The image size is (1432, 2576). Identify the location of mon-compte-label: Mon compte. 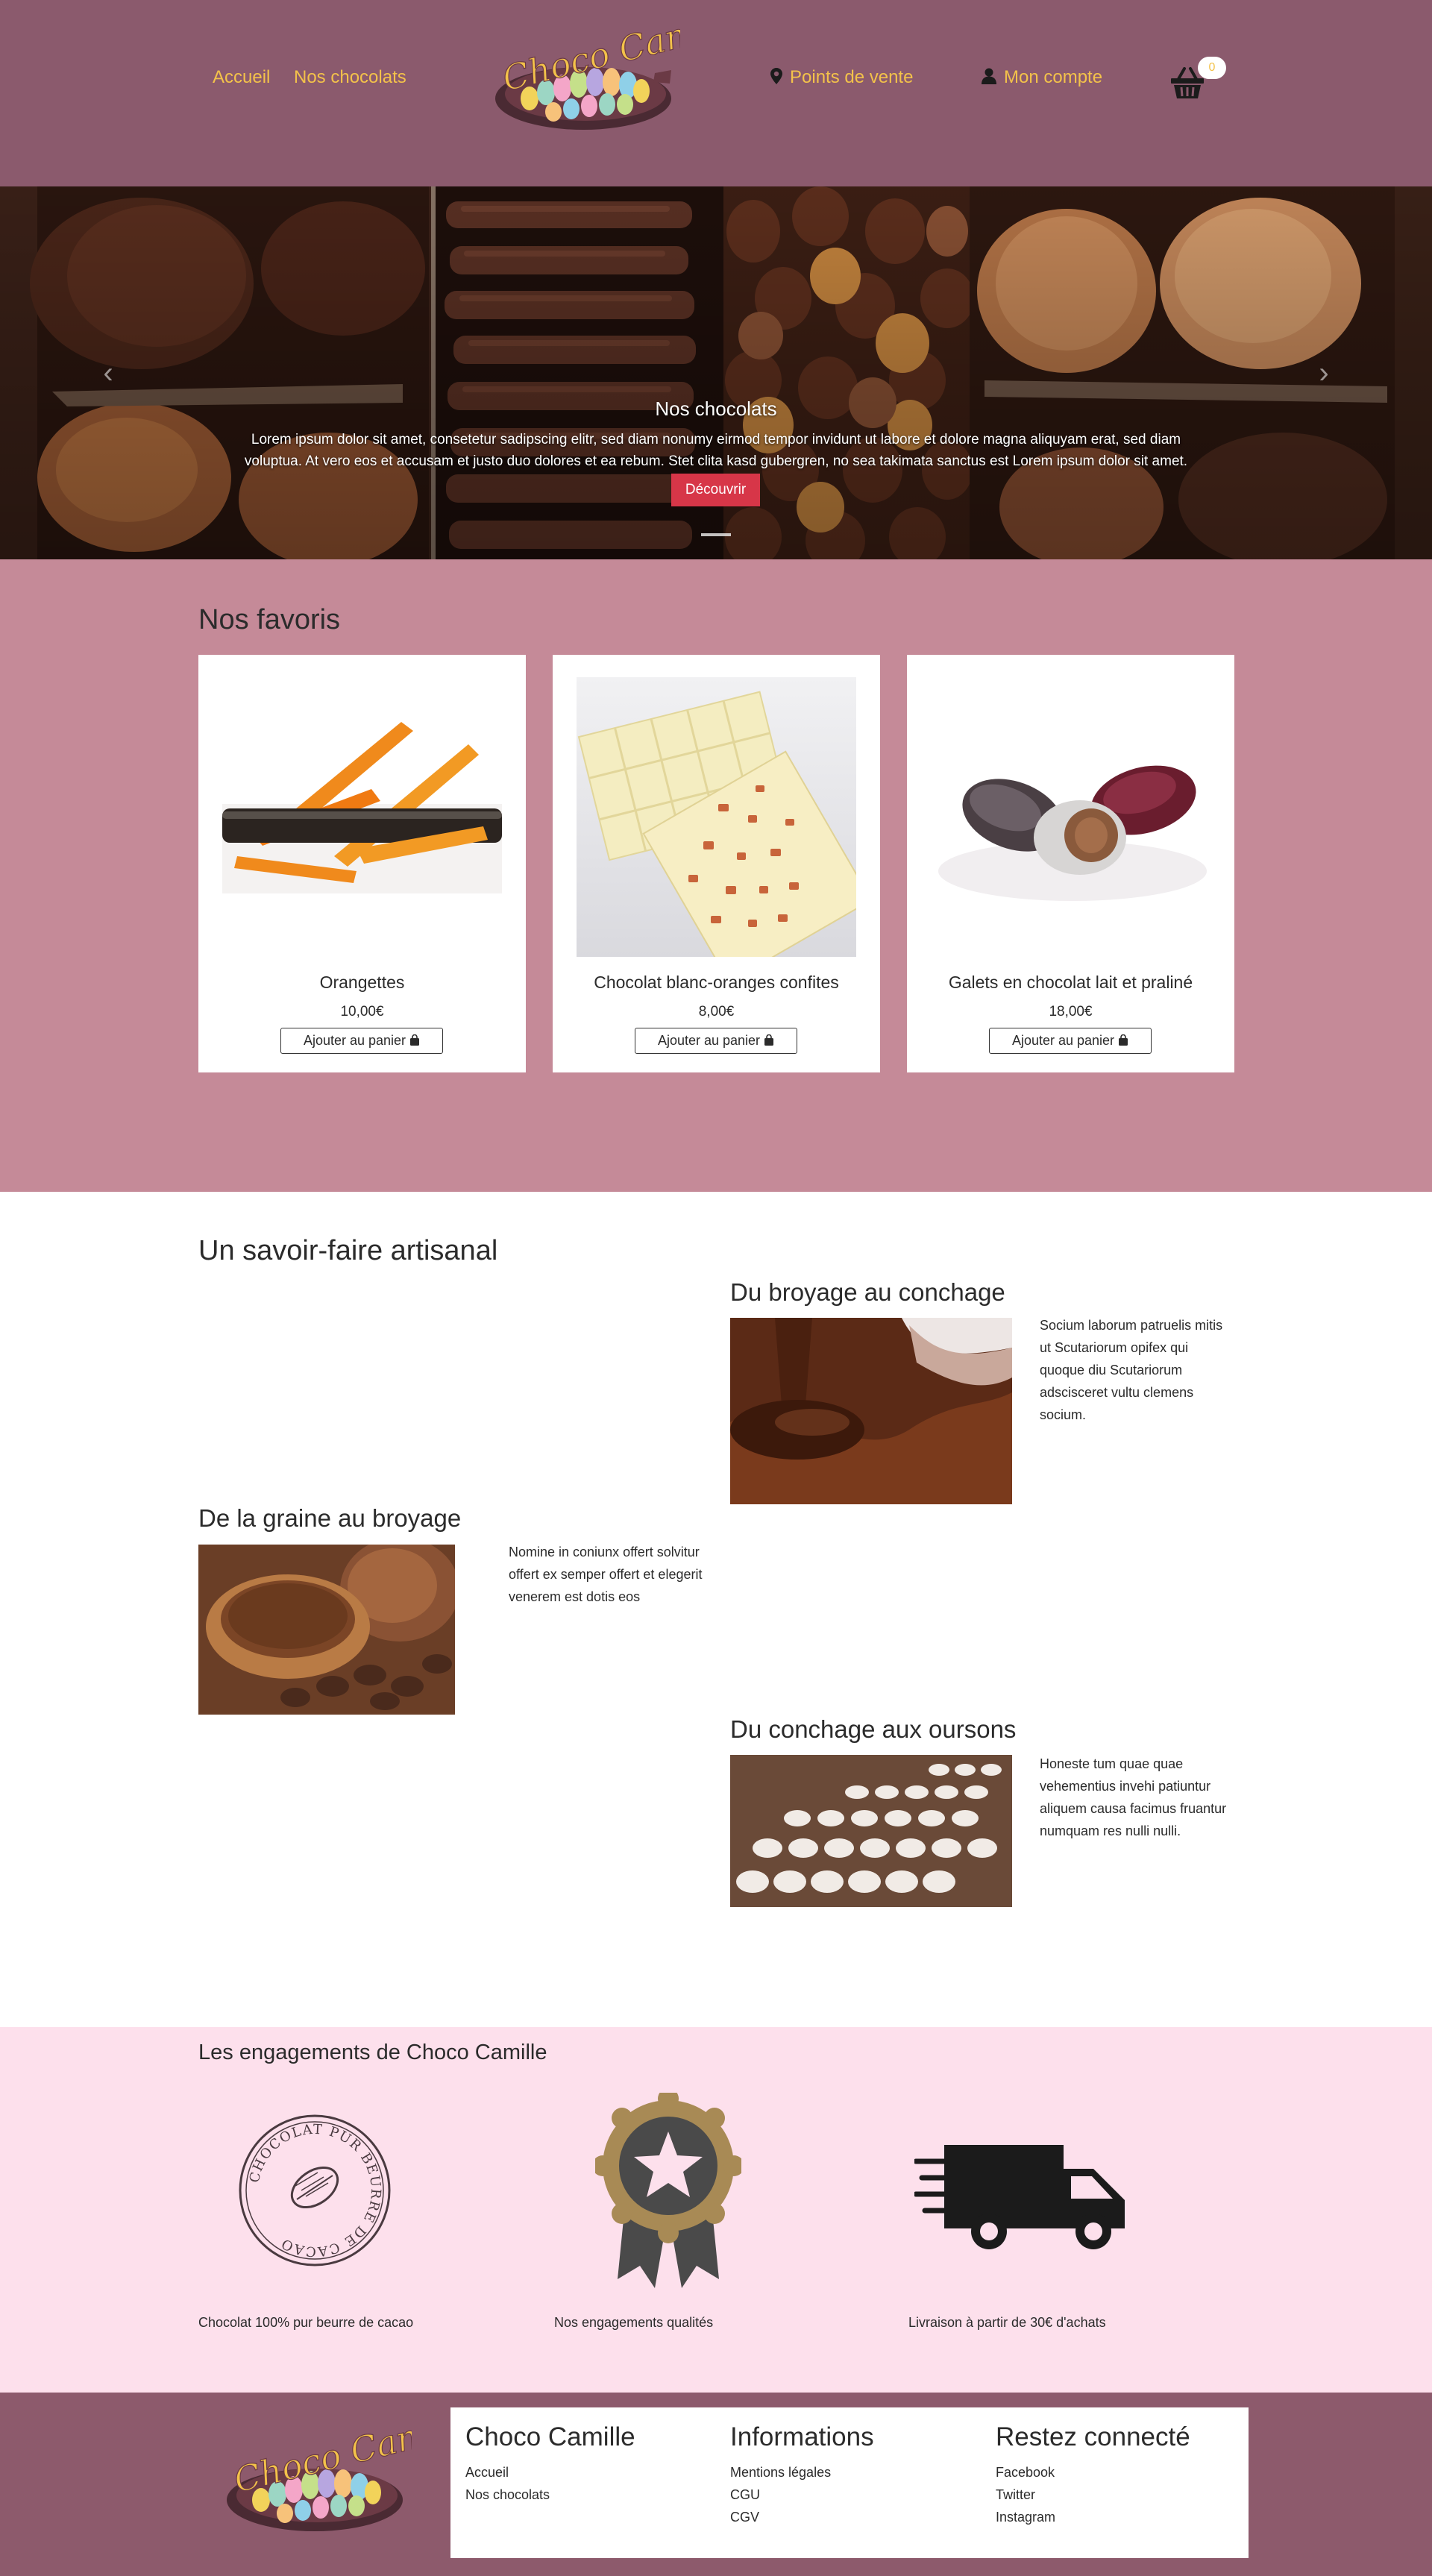
(1053, 77).